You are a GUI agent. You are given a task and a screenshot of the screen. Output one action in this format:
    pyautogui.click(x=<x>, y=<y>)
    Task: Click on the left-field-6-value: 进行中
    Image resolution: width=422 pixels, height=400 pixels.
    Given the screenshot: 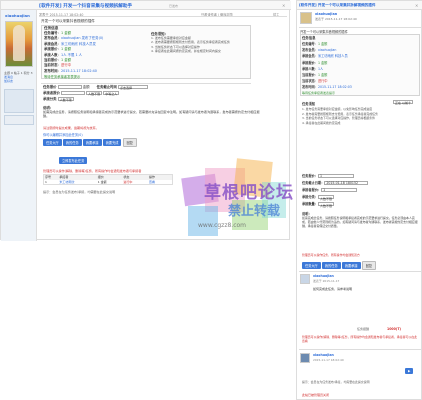 What is the action you would take?
    pyautogui.click(x=66, y=65)
    